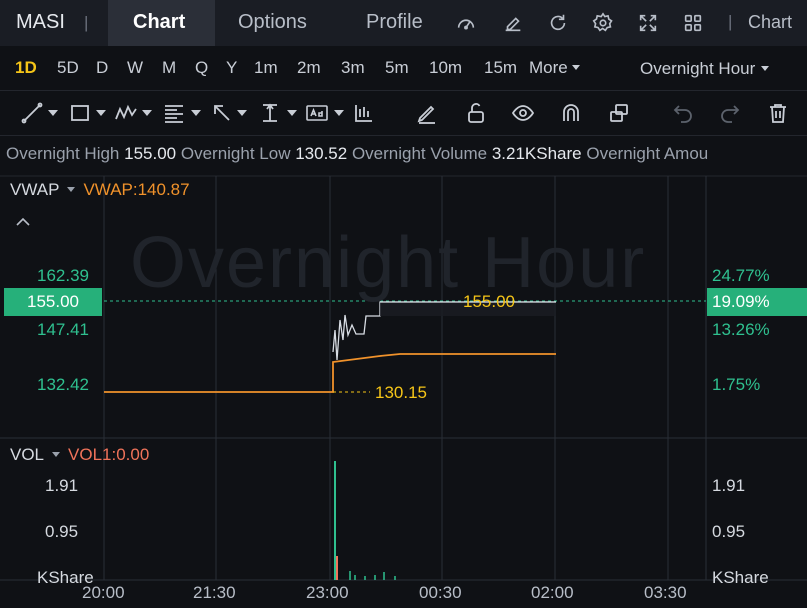 Image resolution: width=807 pixels, height=608 pixels. What do you see at coordinates (665, 592) in the screenshot?
I see `x-axis-label: 03:30` at bounding box center [665, 592].